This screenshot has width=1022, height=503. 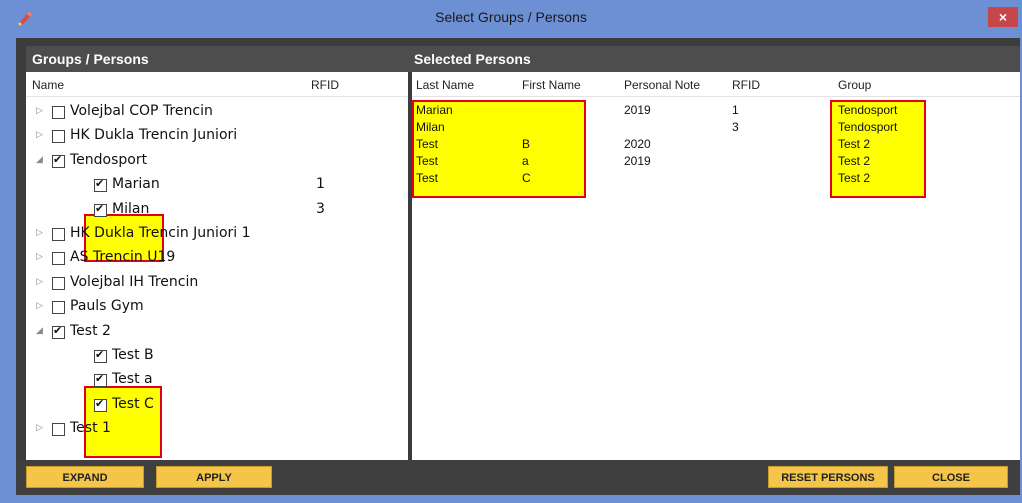 What do you see at coordinates (1003, 17) in the screenshot?
I see `close-window-button: ×` at bounding box center [1003, 17].